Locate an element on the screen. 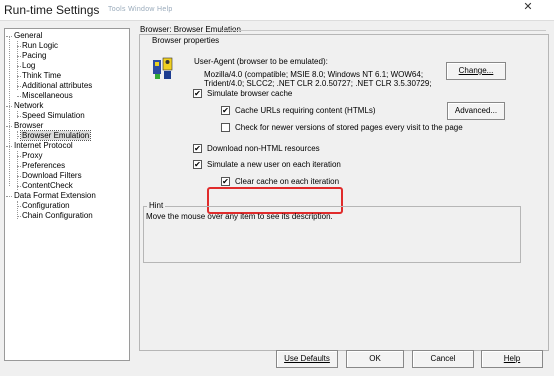 The image size is (554, 376). help-label: Help is located at coordinates (512, 358).